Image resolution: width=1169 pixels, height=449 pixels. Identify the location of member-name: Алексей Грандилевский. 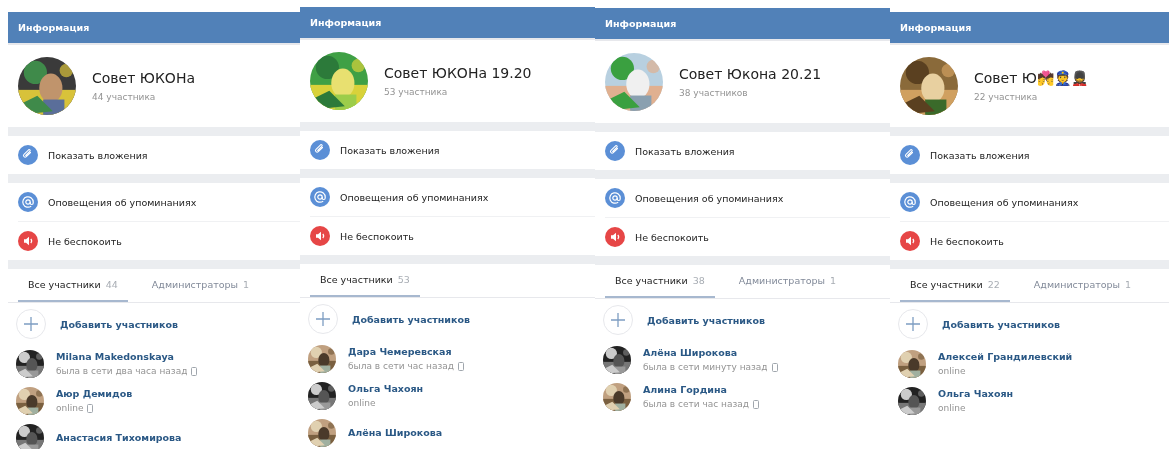
(1005, 356).